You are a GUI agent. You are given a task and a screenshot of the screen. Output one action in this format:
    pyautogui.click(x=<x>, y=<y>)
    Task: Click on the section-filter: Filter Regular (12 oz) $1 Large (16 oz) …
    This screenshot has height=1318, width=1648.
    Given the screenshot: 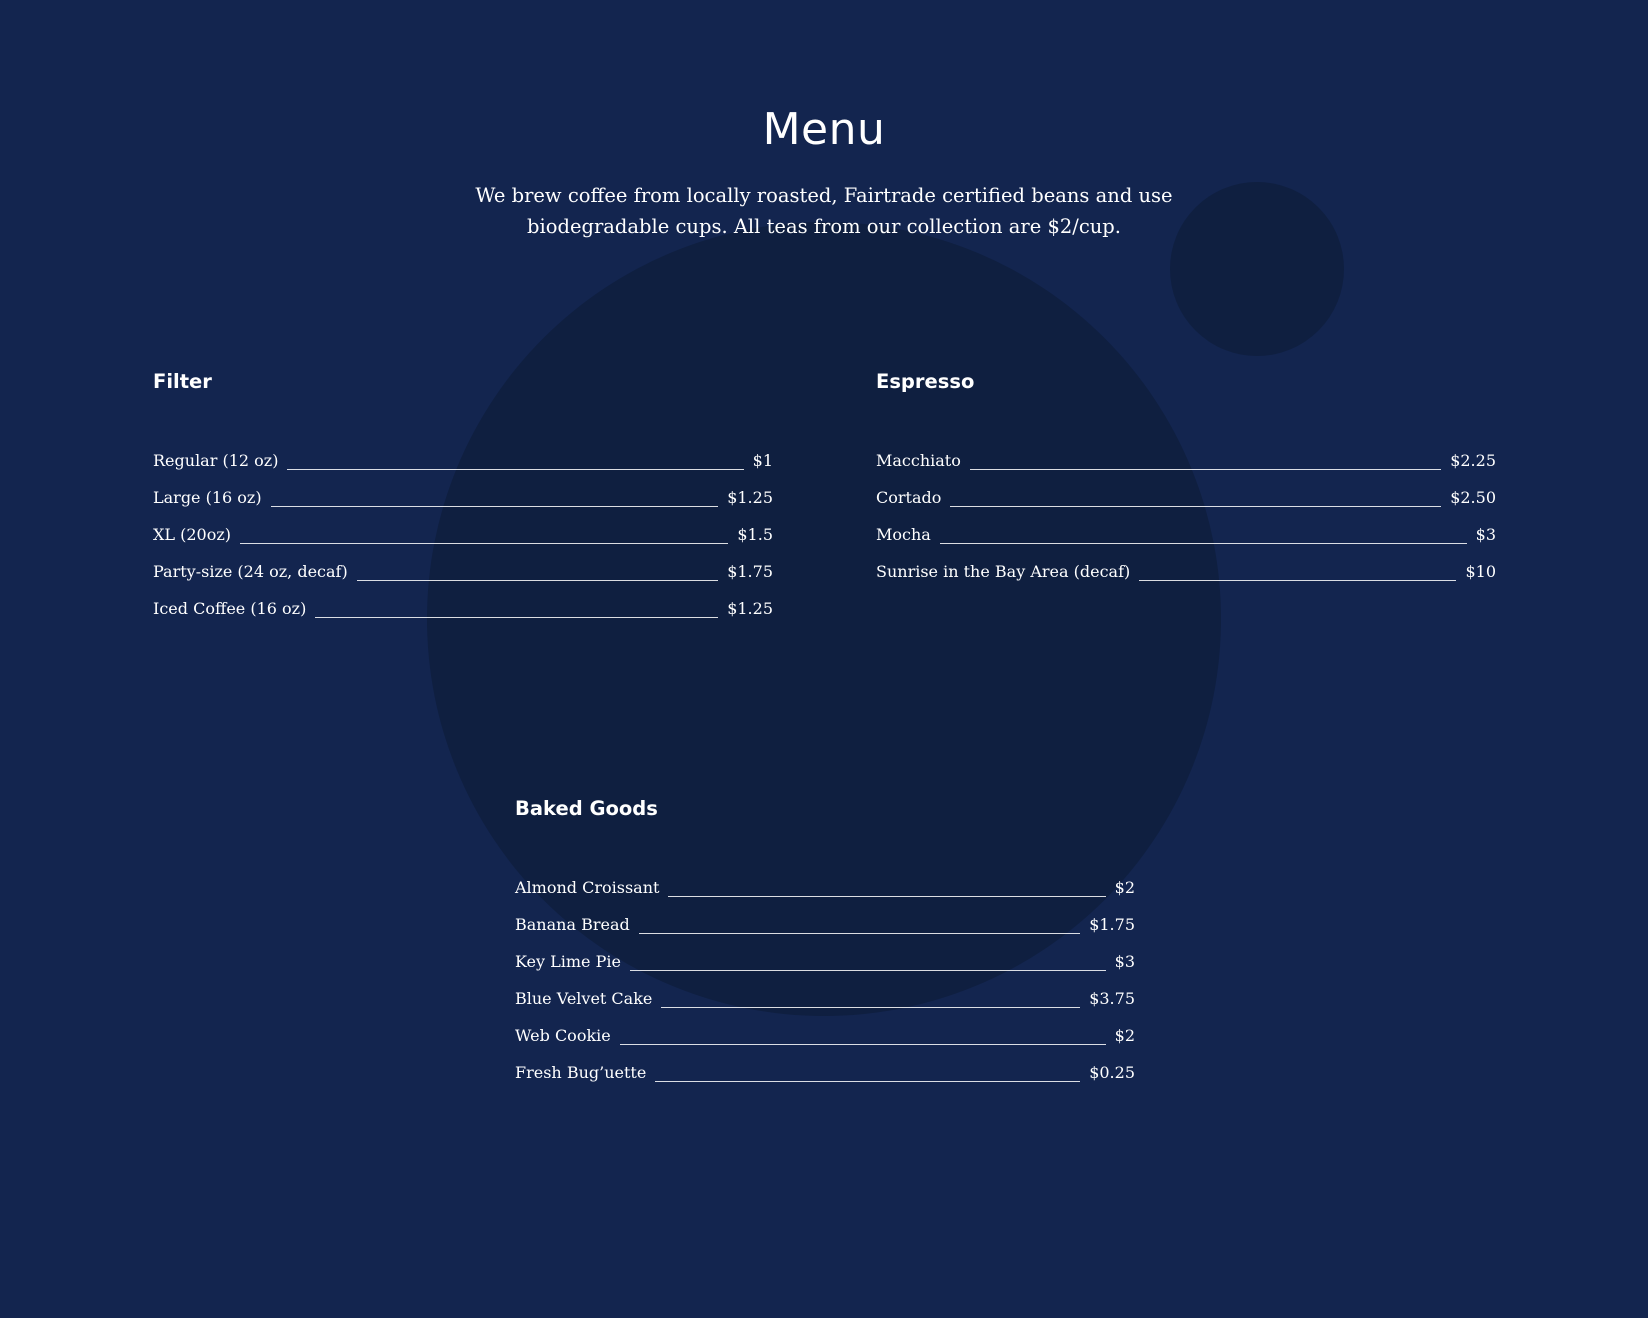 What is the action you would take?
    pyautogui.click(x=463, y=494)
    